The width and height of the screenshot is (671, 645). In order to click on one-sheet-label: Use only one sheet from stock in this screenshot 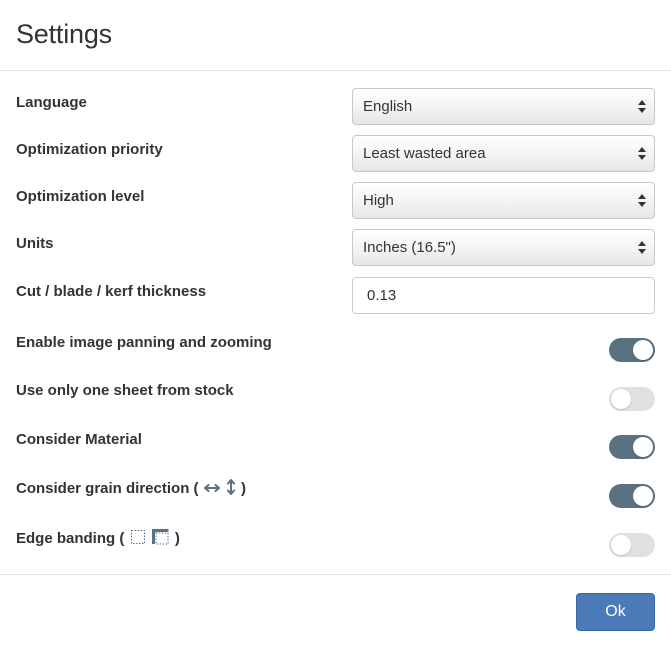, I will do `click(125, 390)`.